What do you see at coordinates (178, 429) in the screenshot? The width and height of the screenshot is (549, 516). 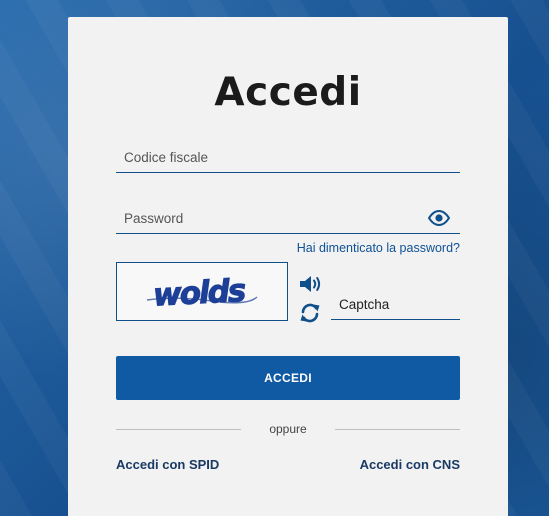 I see `divider-left` at bounding box center [178, 429].